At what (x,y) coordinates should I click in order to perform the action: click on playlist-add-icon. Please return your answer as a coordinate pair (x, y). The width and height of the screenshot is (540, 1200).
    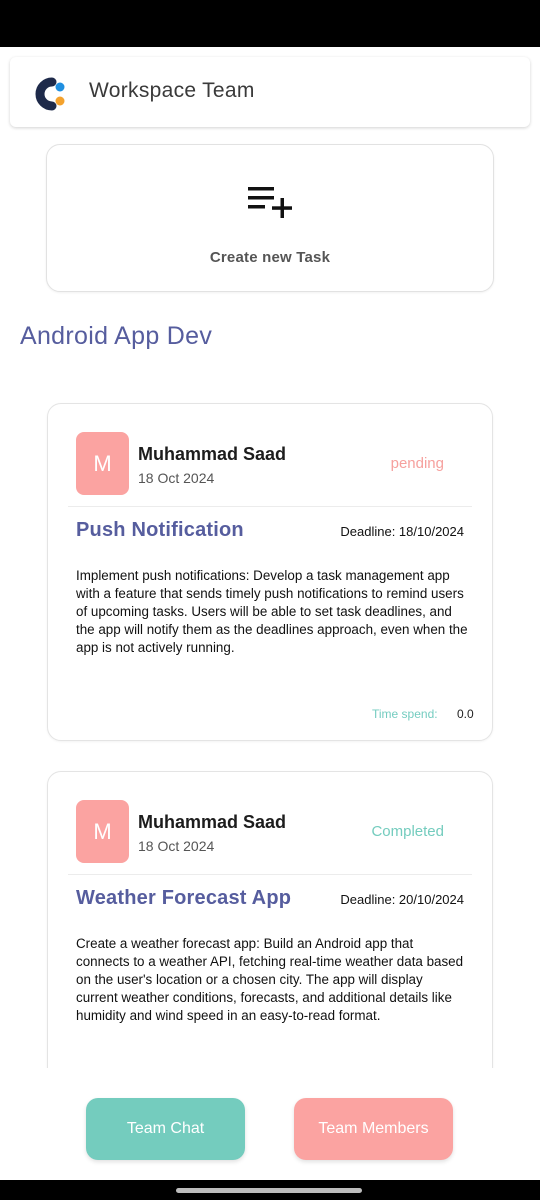
    Looking at the image, I should click on (270, 202).